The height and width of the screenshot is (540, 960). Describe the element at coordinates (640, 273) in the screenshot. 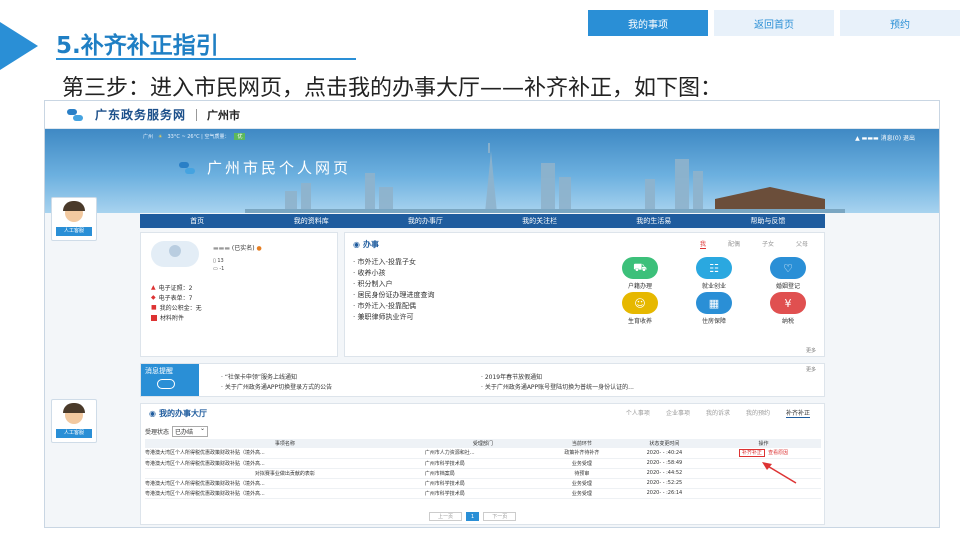

I see `service-household: ⛟ 户籍办理` at that location.